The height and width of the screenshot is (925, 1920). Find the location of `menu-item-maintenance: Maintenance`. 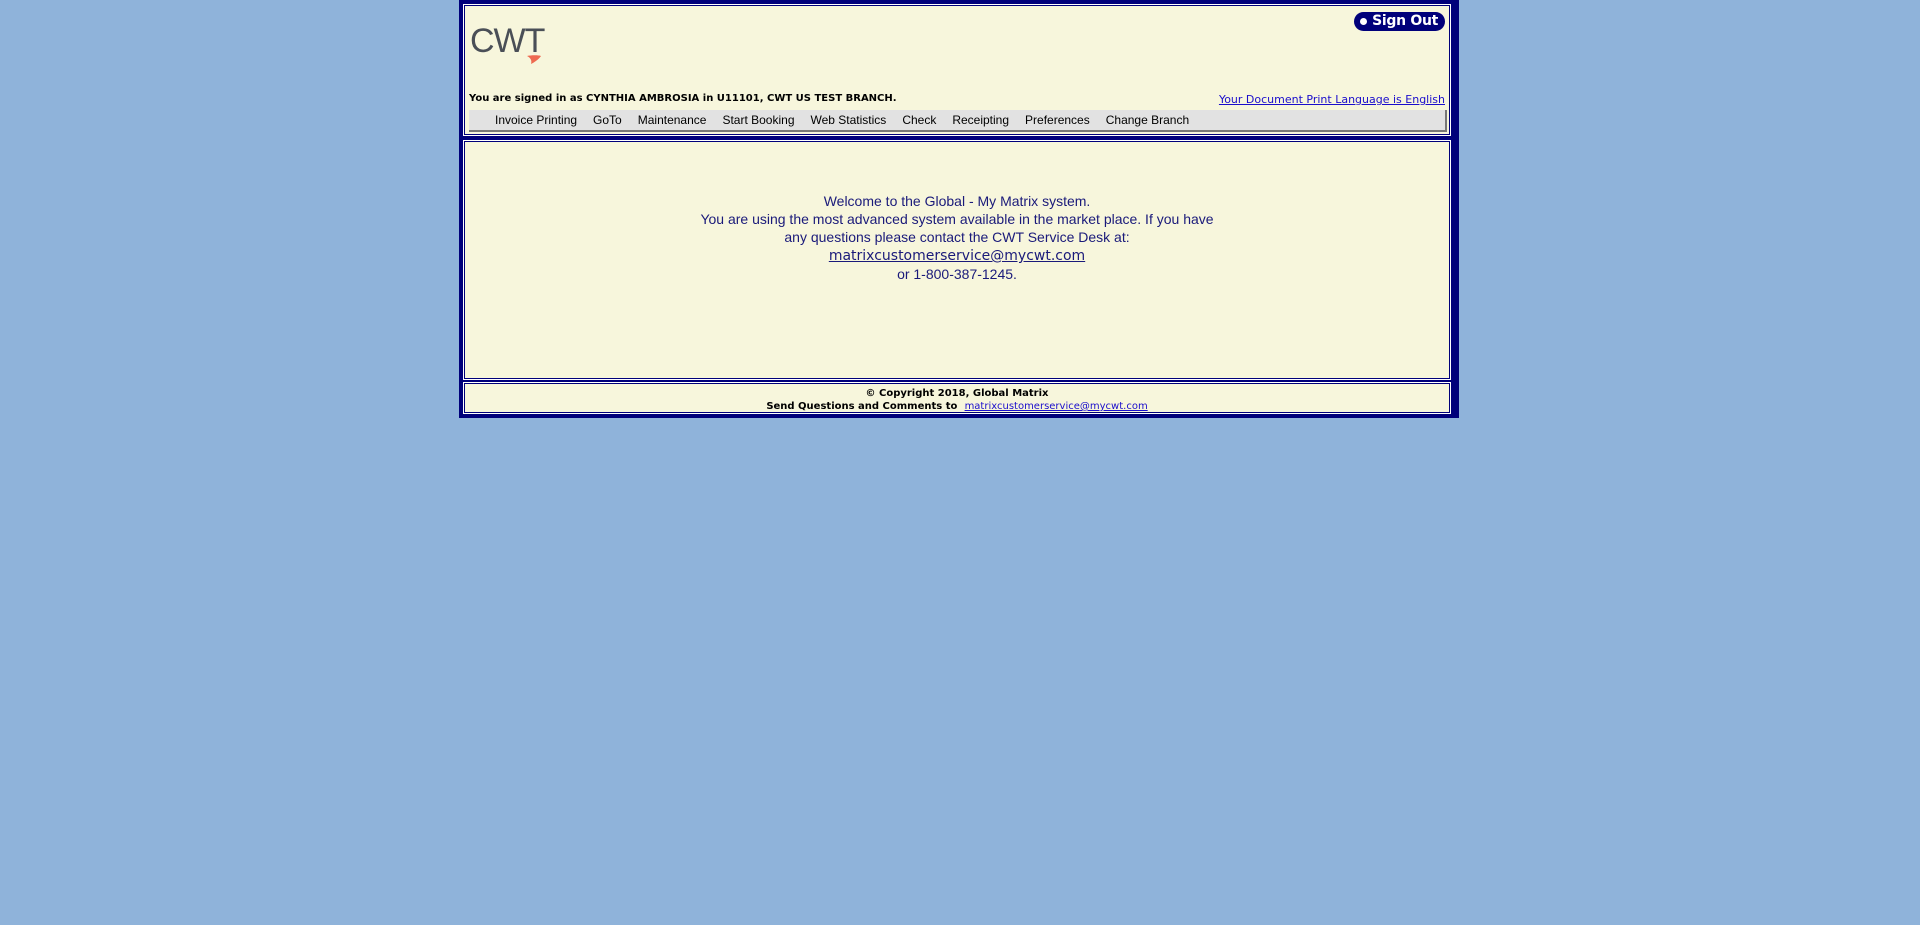

menu-item-maintenance: Maintenance is located at coordinates (672, 120).